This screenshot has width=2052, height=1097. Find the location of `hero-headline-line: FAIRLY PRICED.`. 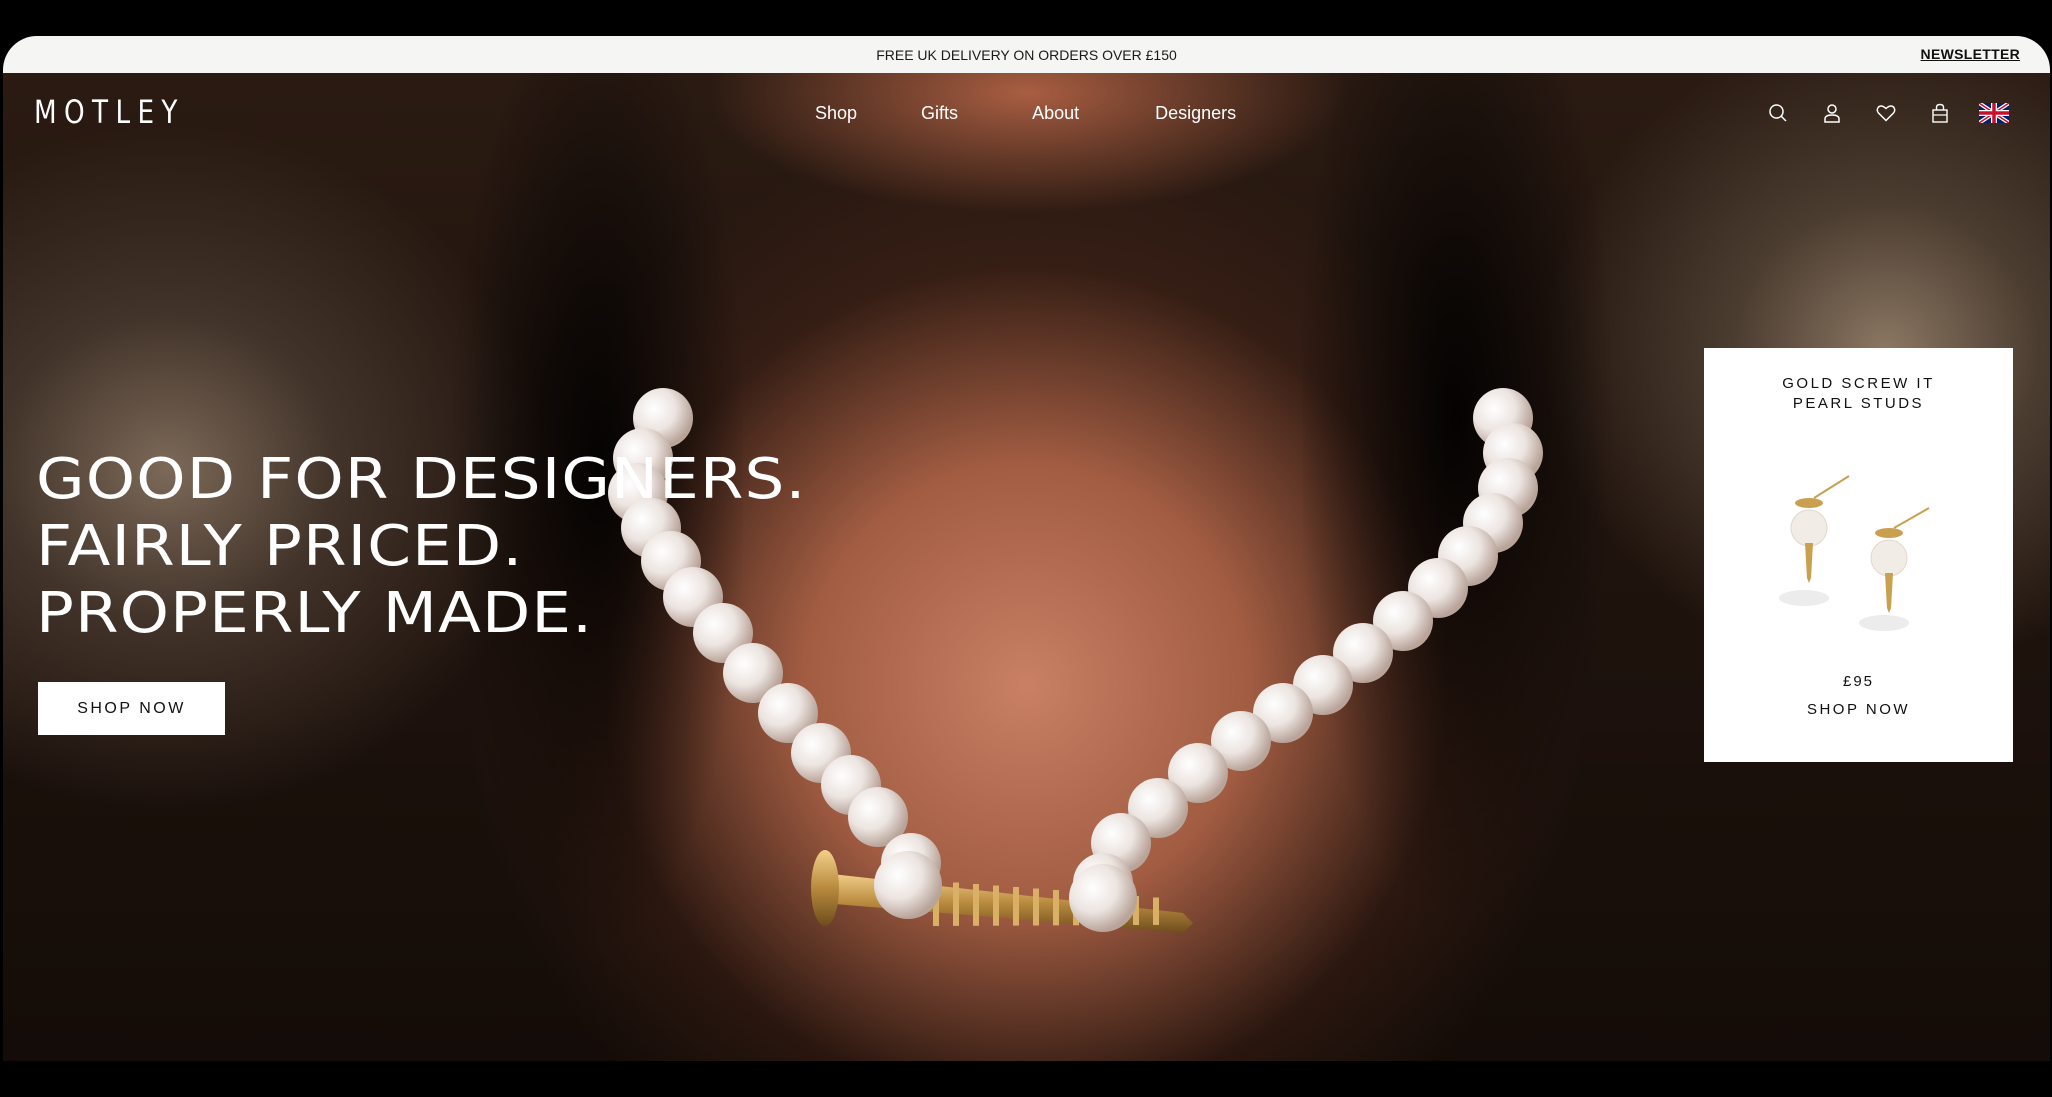

hero-headline-line: FAIRLY PRICED. is located at coordinates (280, 546).